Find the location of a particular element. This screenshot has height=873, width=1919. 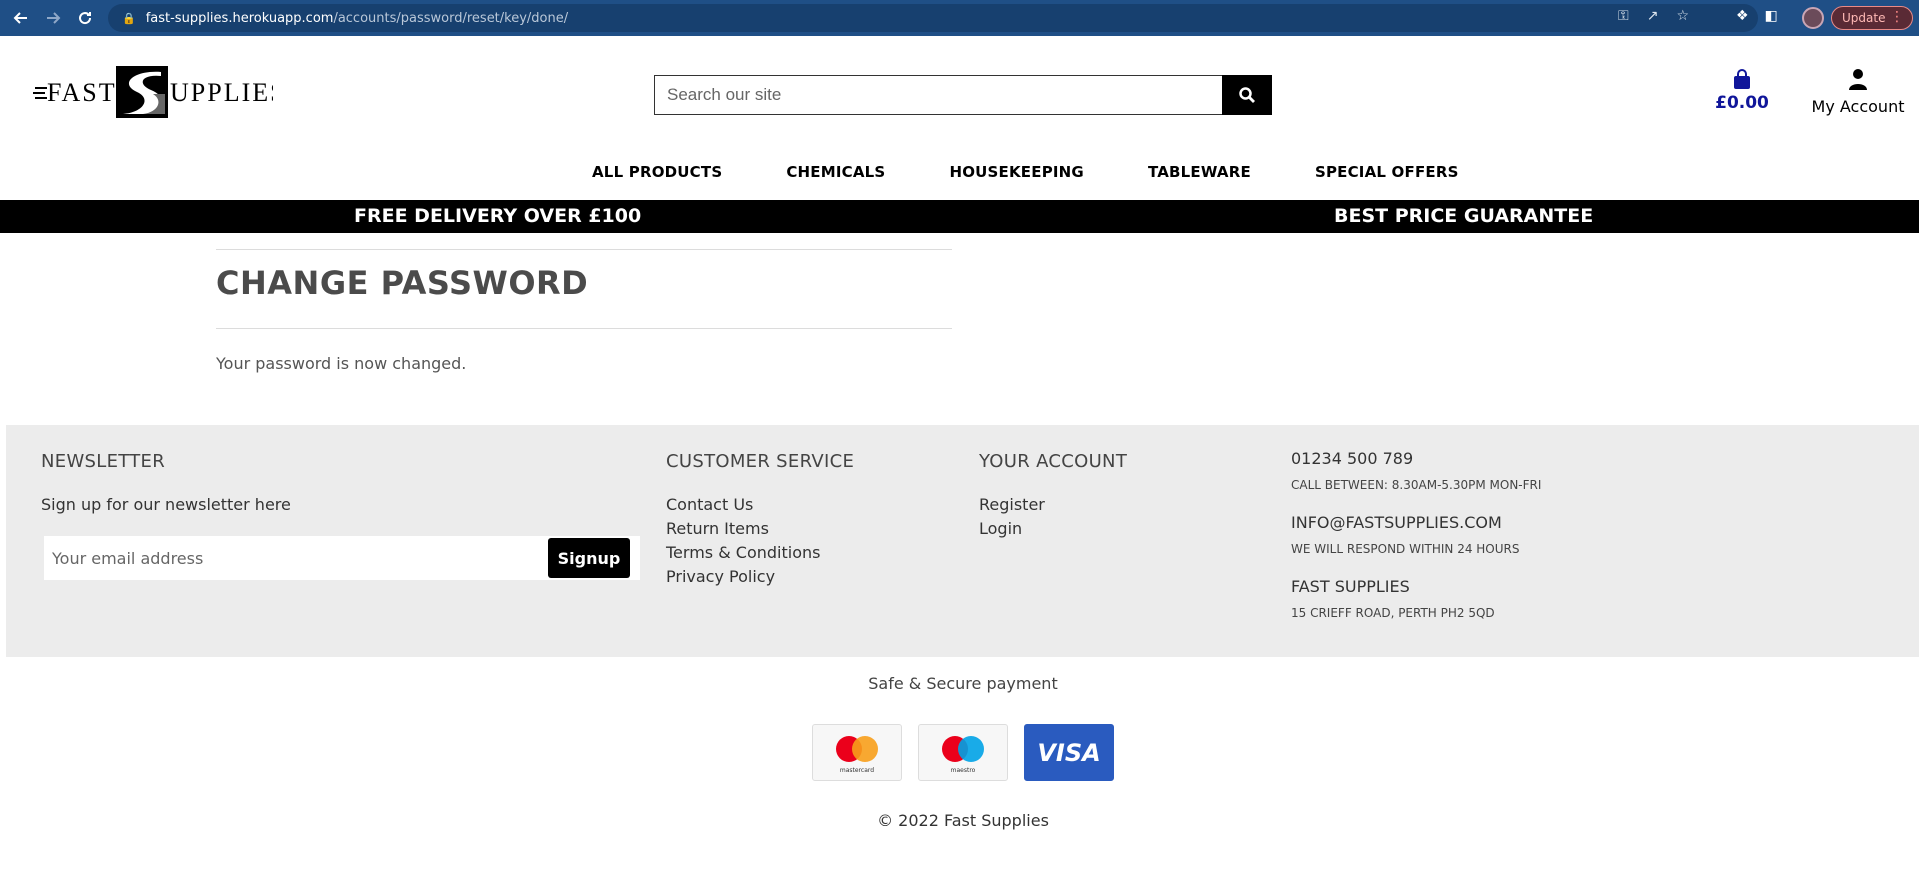

contact-company: FAST SUPPLIES is located at coordinates (1350, 586).